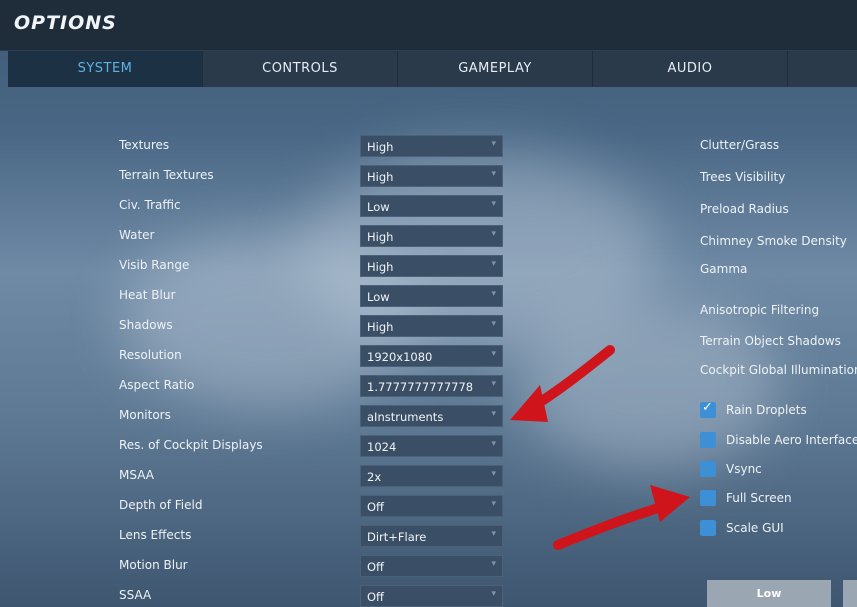 Image resolution: width=857 pixels, height=607 pixels. Describe the element at coordinates (744, 469) in the screenshot. I see `checkbox-label: Vsync` at that location.